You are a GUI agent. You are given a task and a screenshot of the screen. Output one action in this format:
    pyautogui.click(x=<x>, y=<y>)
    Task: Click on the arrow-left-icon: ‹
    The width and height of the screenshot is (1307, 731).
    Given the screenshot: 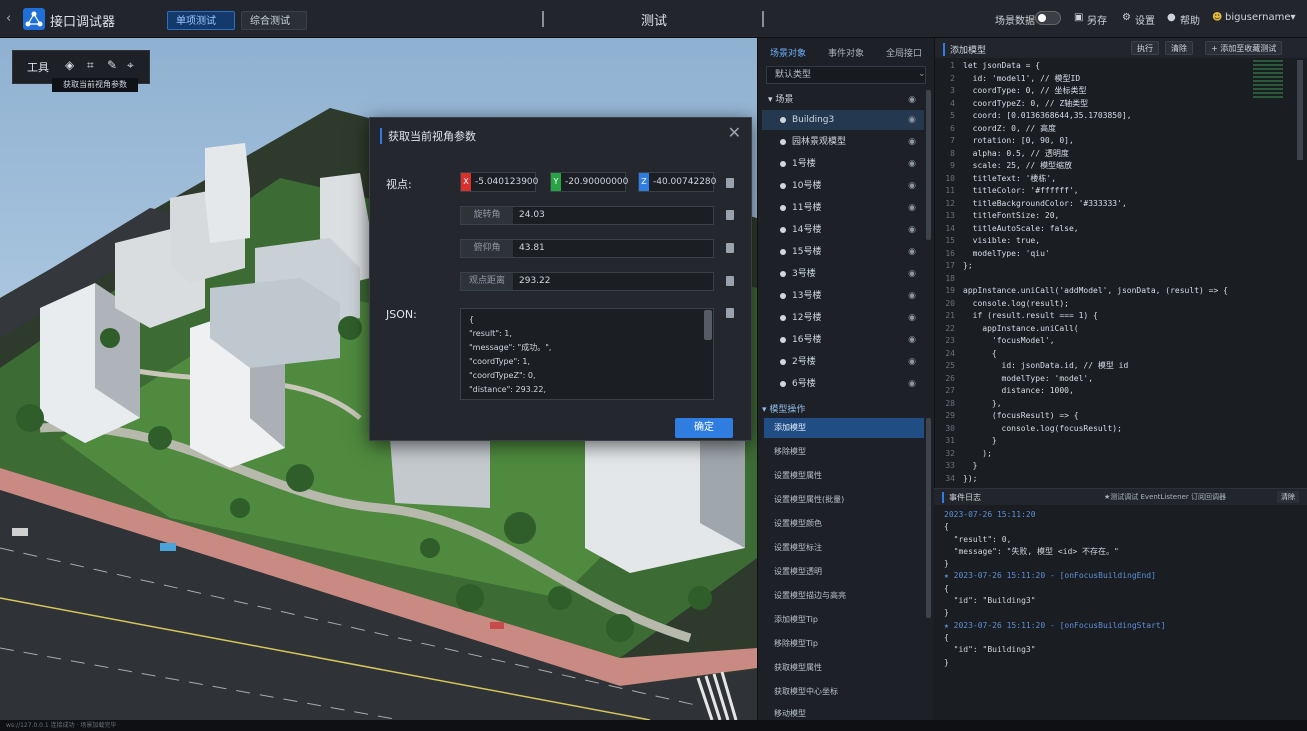 What is the action you would take?
    pyautogui.click(x=8, y=18)
    